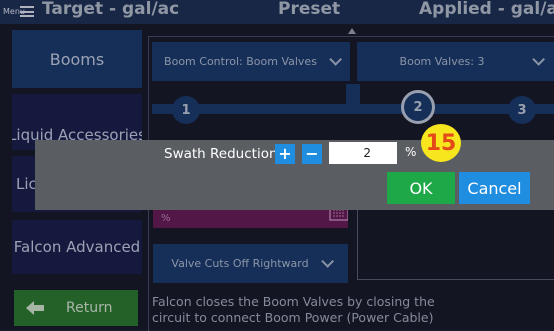  What do you see at coordinates (441, 143) in the screenshot?
I see `callout-number-badge: 15` at bounding box center [441, 143].